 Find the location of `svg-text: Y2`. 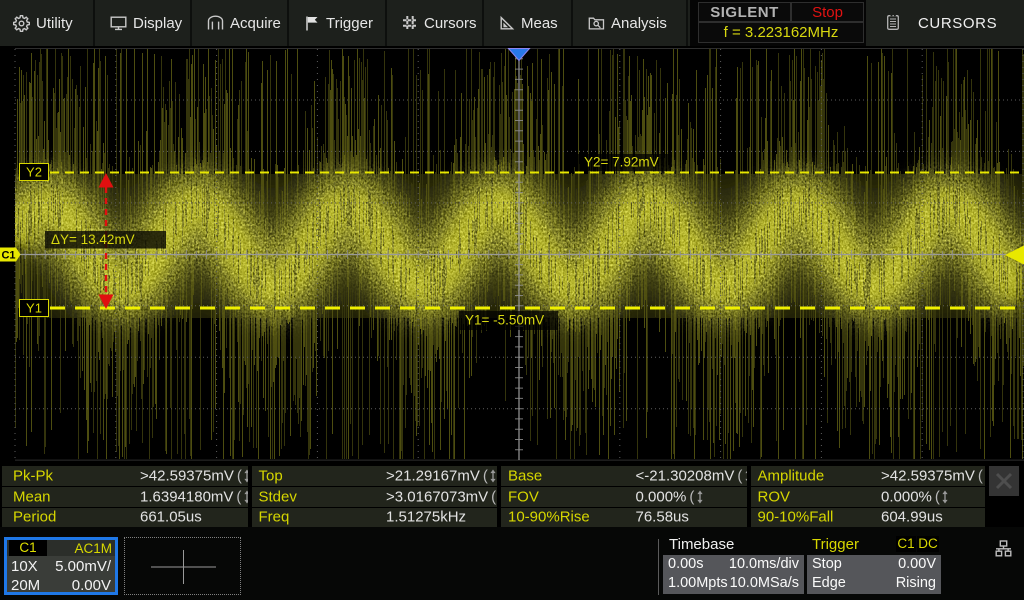

svg-text: Y2 is located at coordinates (34, 172).